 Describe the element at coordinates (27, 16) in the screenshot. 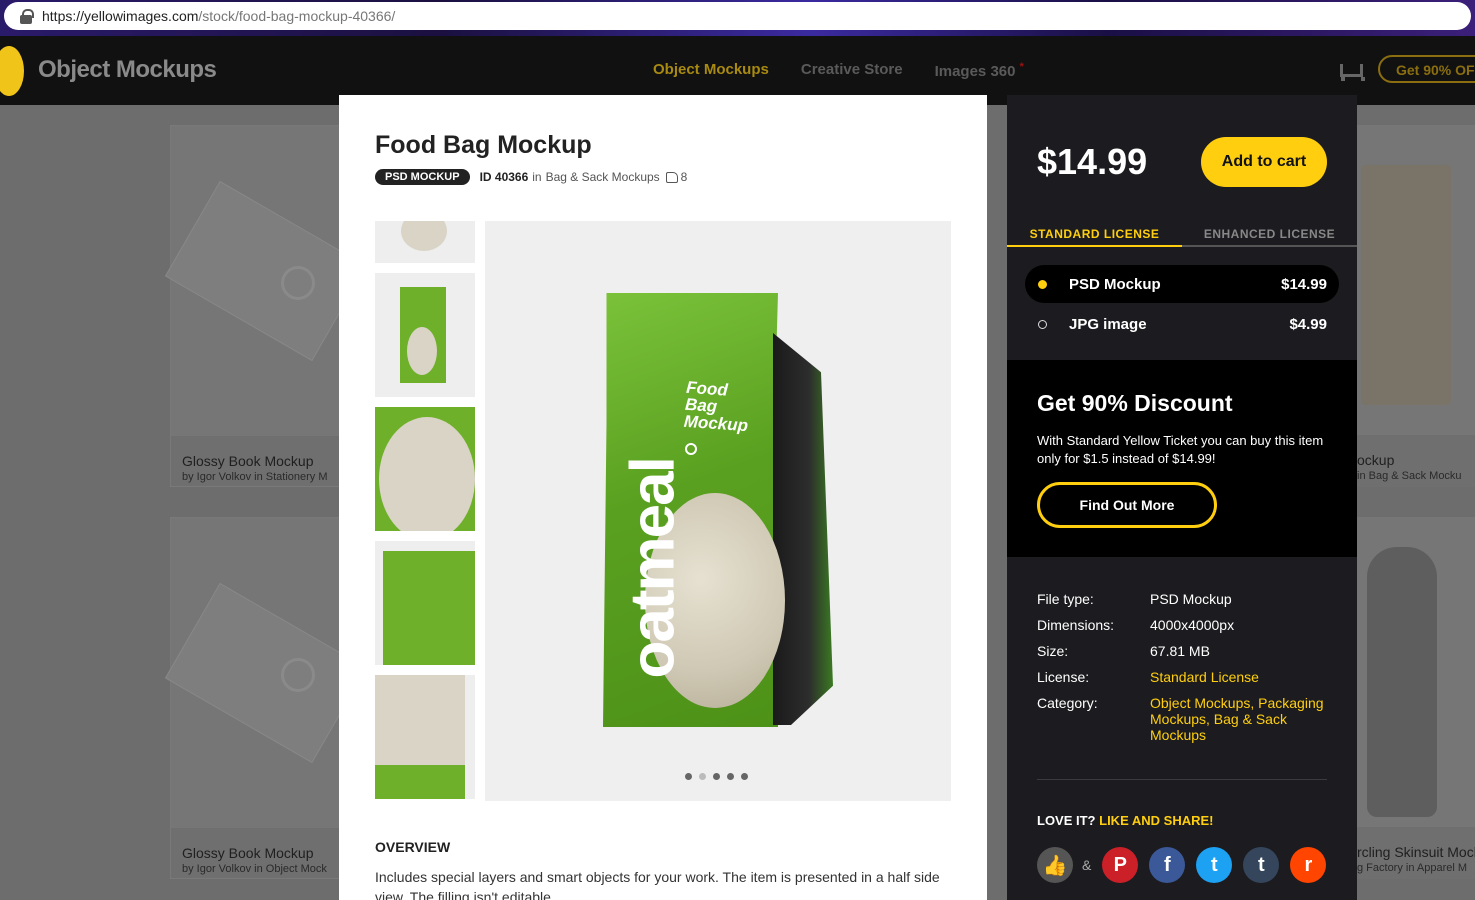

I see `lock-icon` at that location.